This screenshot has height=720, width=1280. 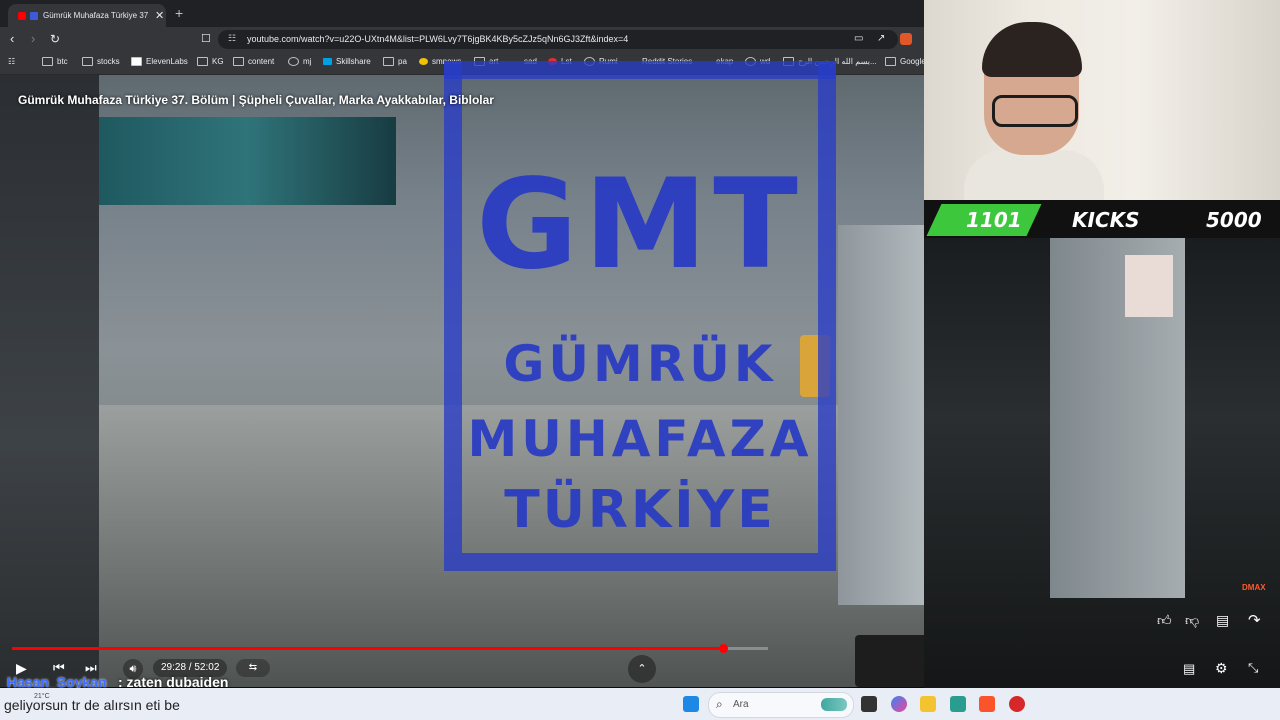 I want to click on bookmark-google: Google, so click(x=904, y=61).